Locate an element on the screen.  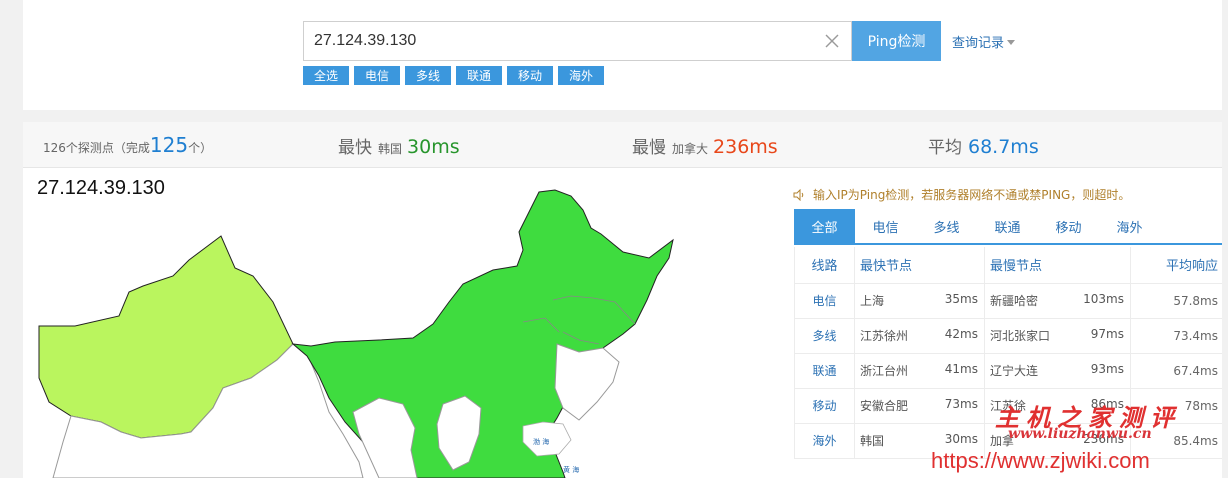
slow-ms: 236ms is located at coordinates (1103, 439).